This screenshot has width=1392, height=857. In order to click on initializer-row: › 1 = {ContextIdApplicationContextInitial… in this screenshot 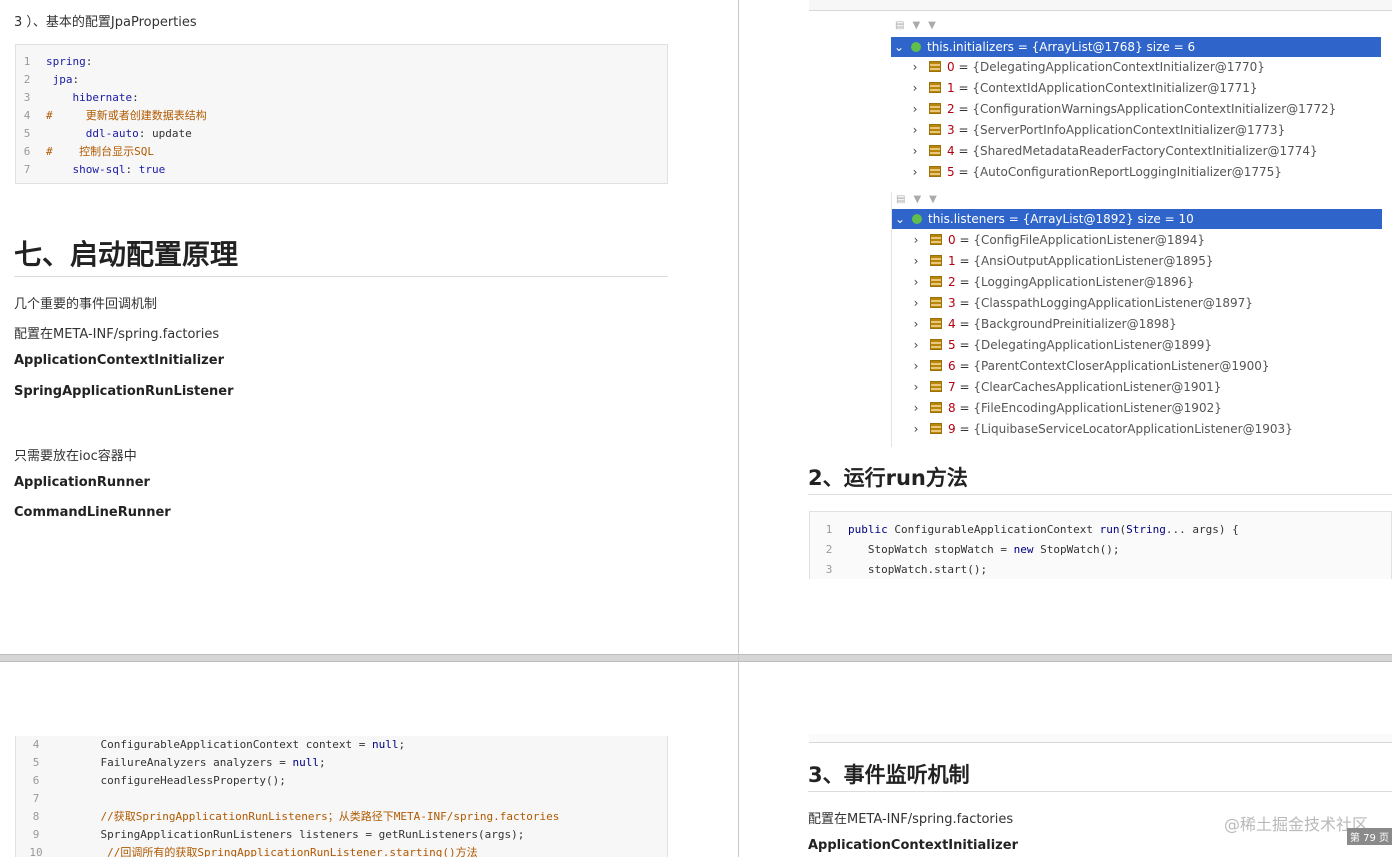, I will do `click(1074, 88)`.